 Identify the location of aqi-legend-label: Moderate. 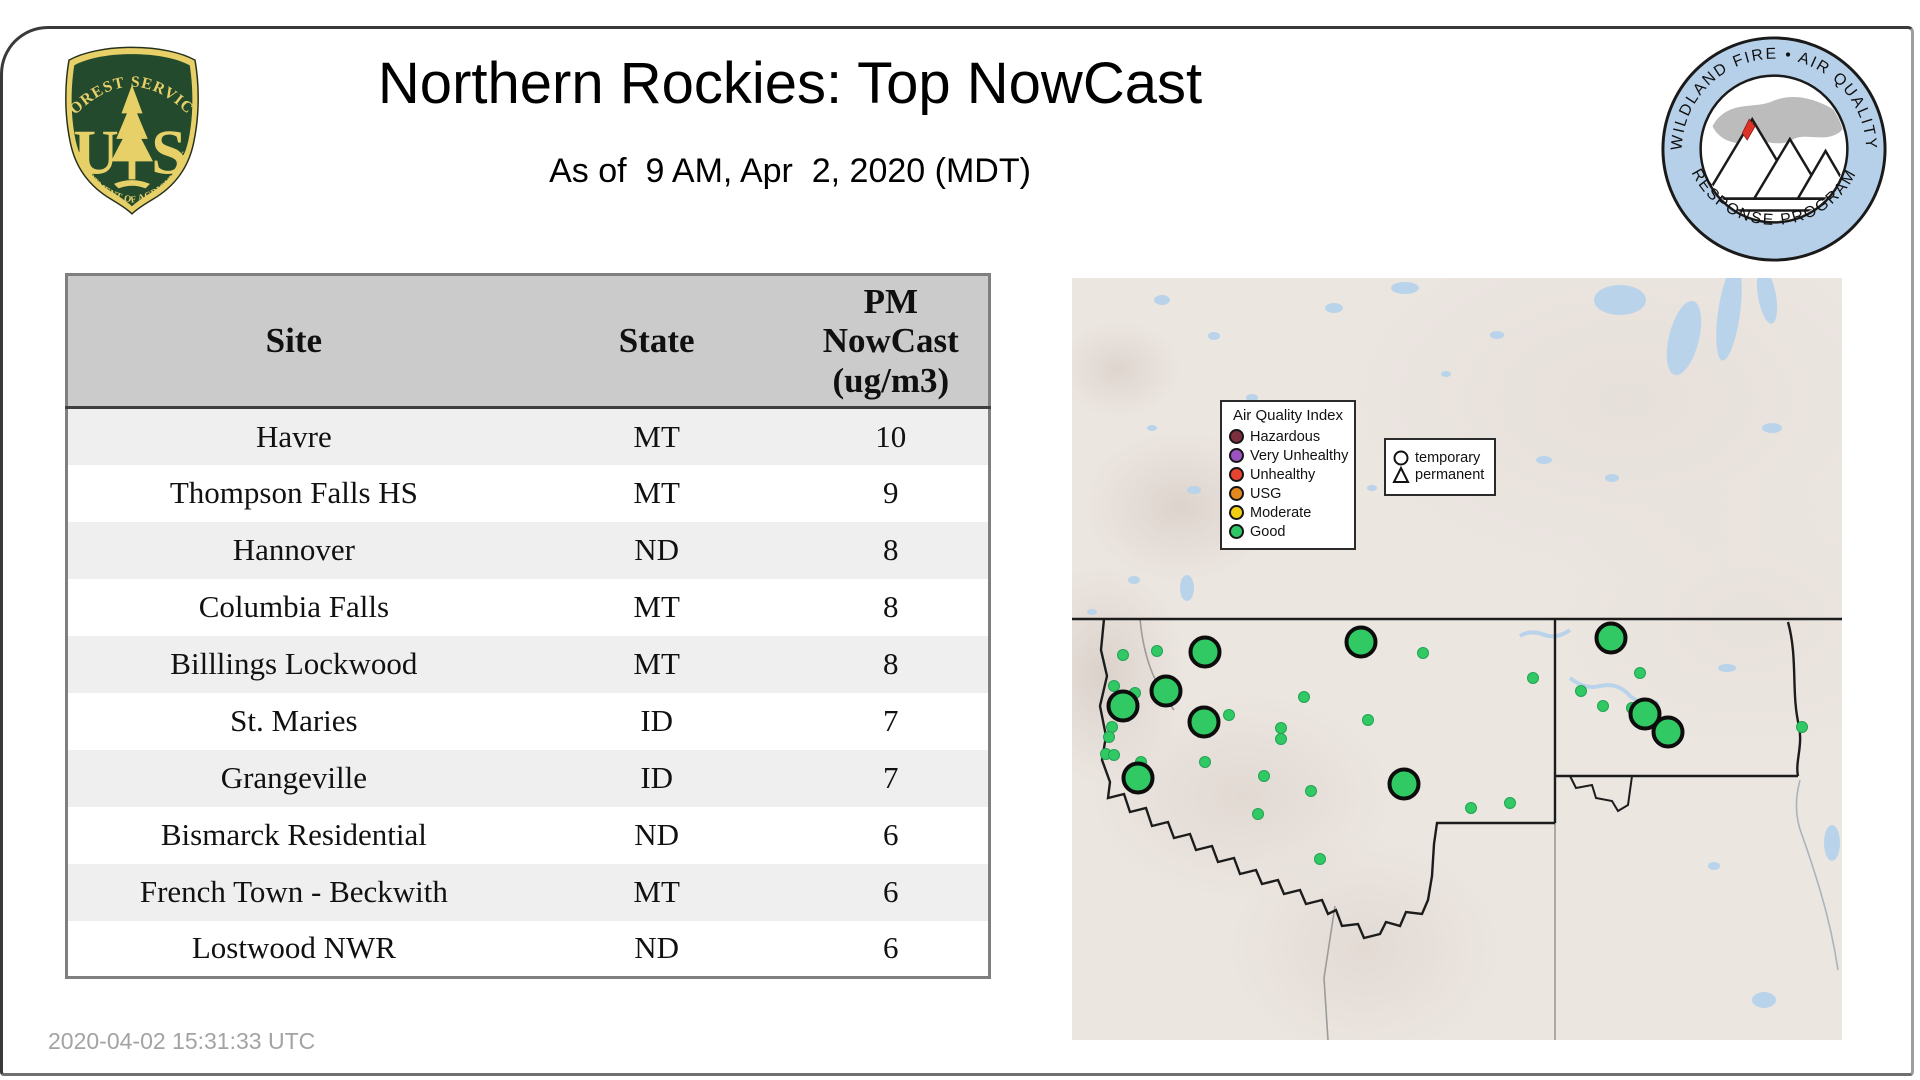
(1281, 512).